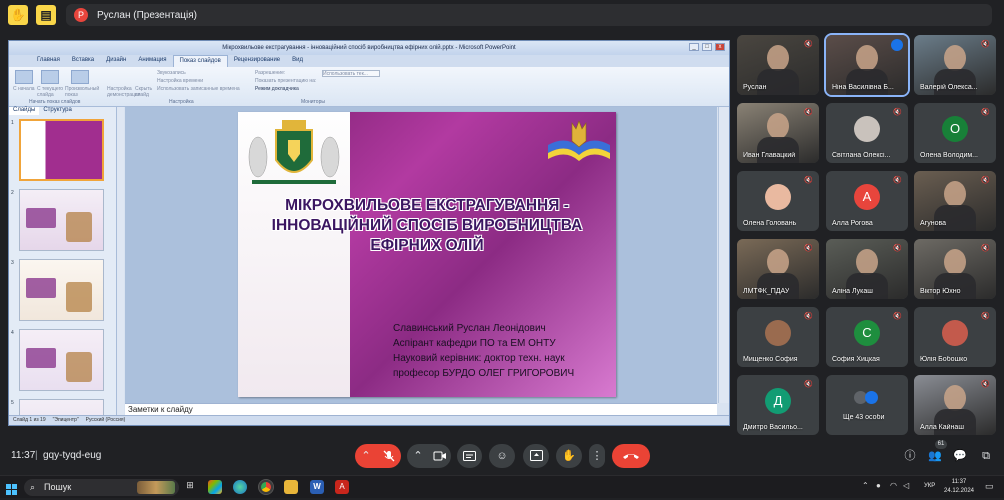 Image resolution: width=1004 pixels, height=500 pixels. Describe the element at coordinates (257, 61) in the screenshot. I see `ppt-tab: Рецензирование` at that location.